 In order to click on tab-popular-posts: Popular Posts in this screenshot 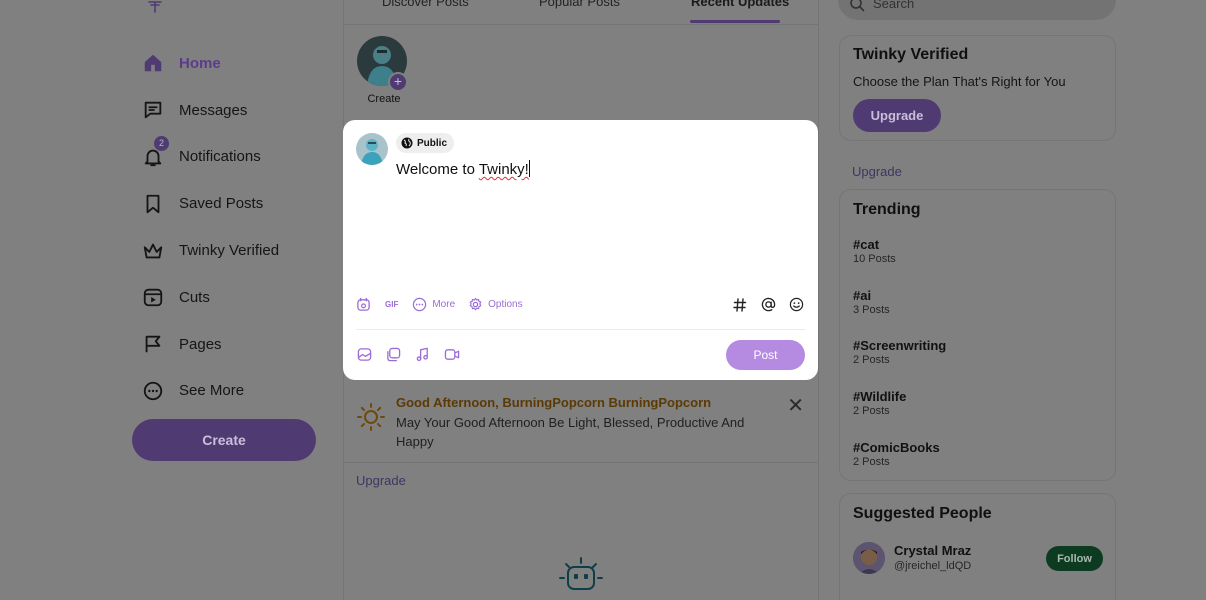, I will do `click(579, 4)`.